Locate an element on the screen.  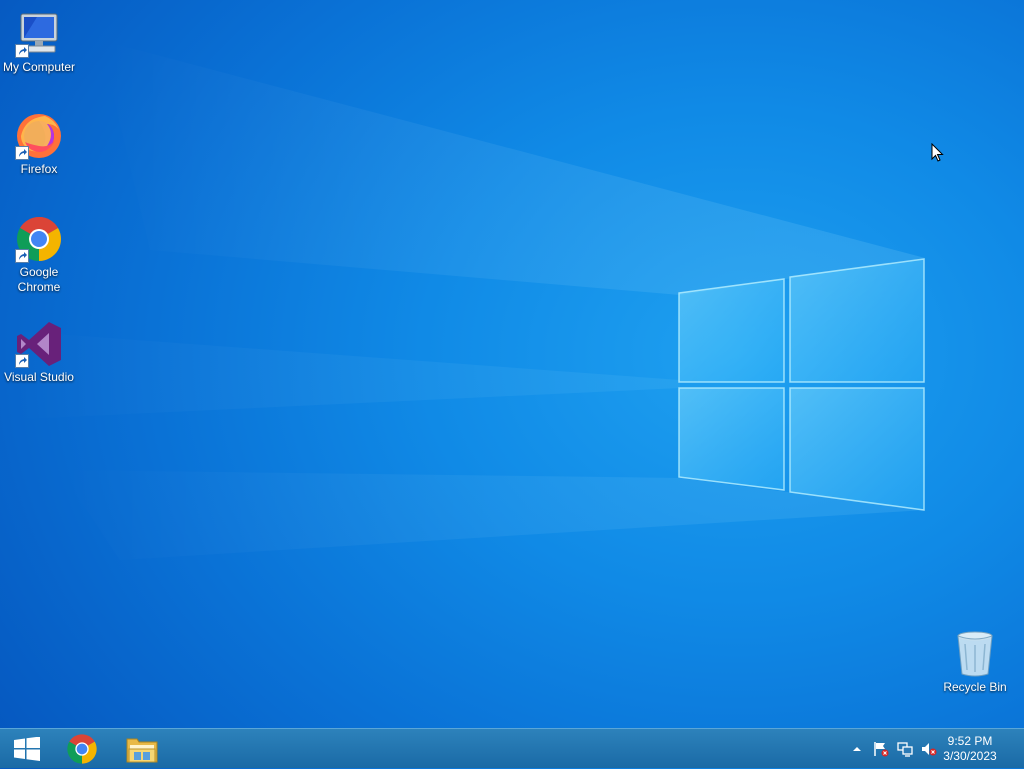
taskbar-chrome-button is located at coordinates (82, 749).